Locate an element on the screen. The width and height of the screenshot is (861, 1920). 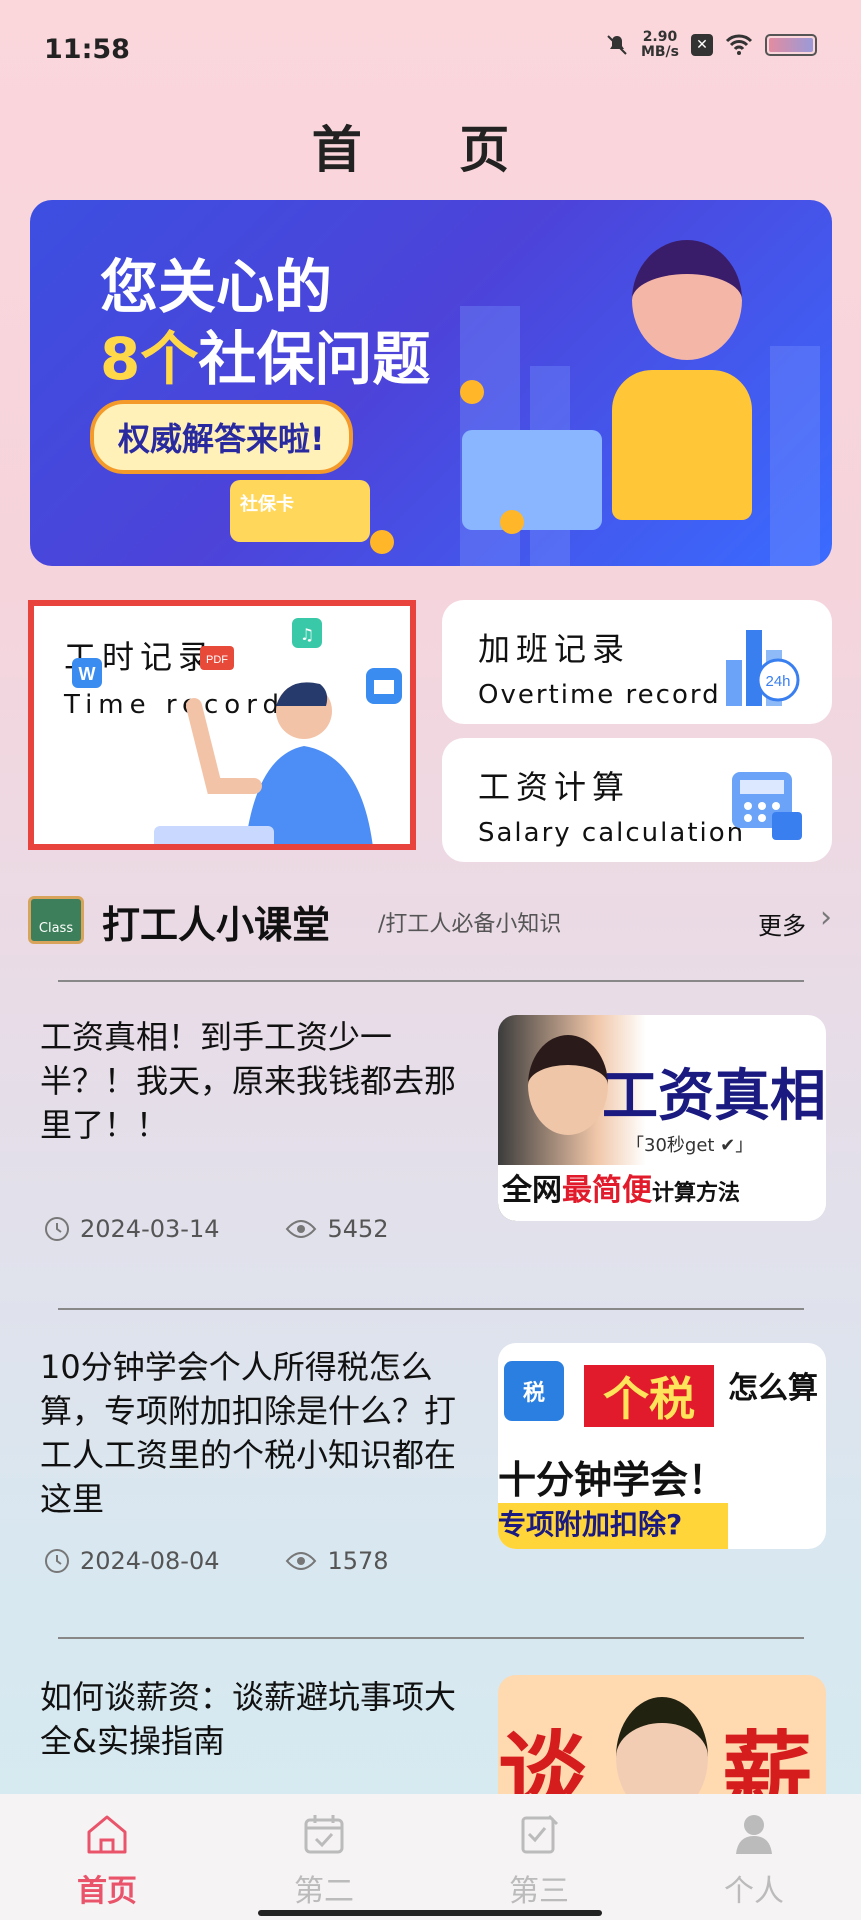
home-icon is located at coordinates (107, 1834).